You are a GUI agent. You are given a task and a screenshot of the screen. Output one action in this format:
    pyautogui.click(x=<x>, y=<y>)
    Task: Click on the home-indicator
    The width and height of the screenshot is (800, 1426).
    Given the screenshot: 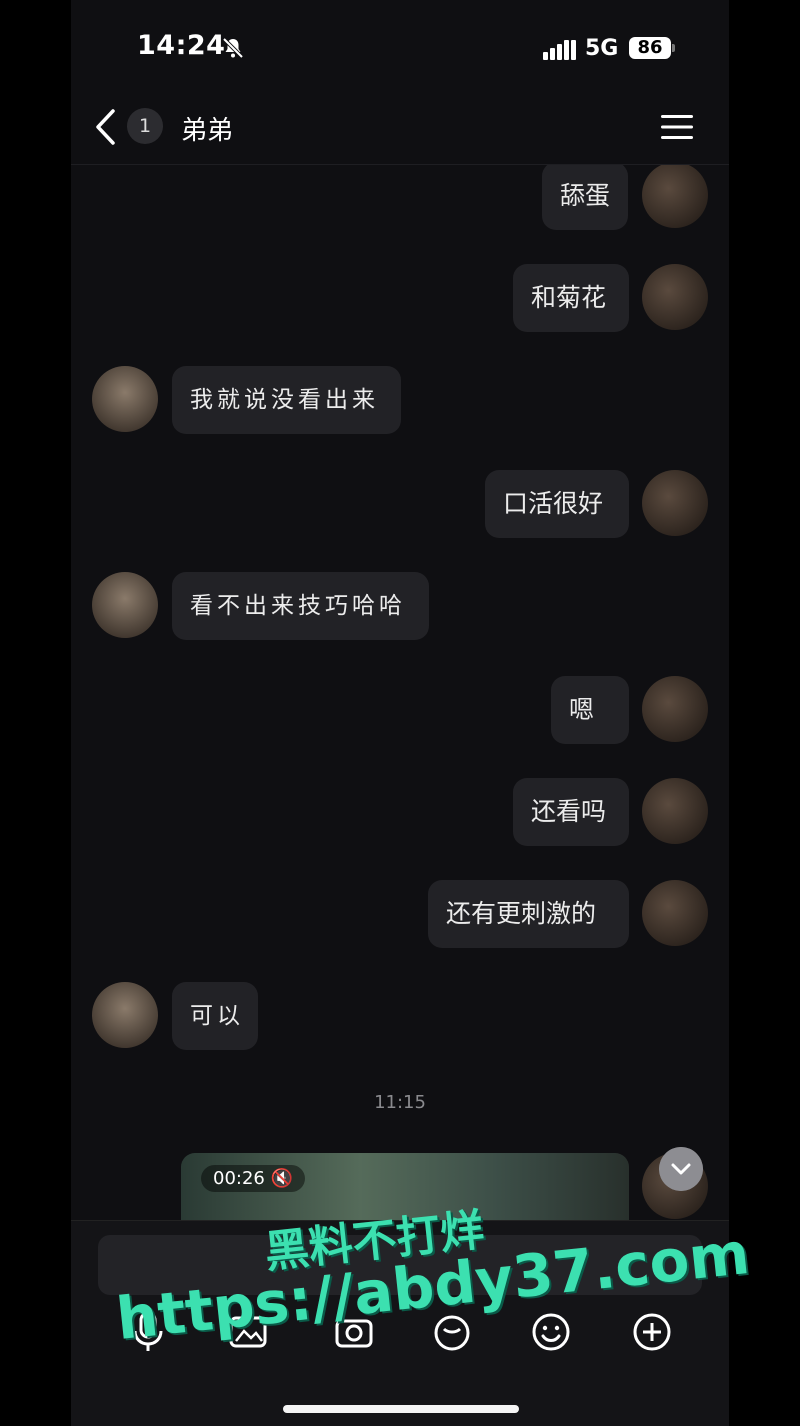 What is the action you would take?
    pyautogui.click(x=401, y=1409)
    